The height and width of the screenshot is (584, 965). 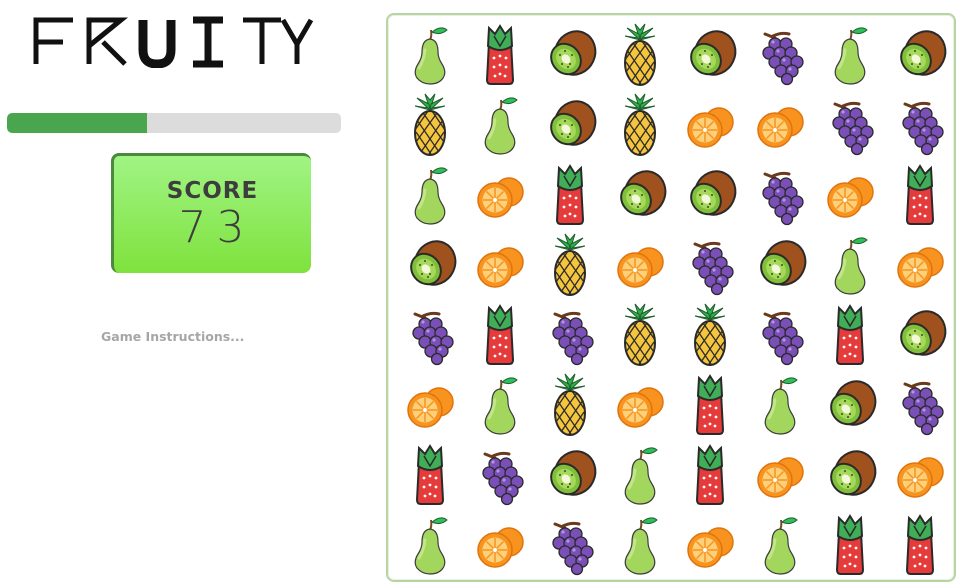 I want to click on progress-bar, so click(x=174, y=123).